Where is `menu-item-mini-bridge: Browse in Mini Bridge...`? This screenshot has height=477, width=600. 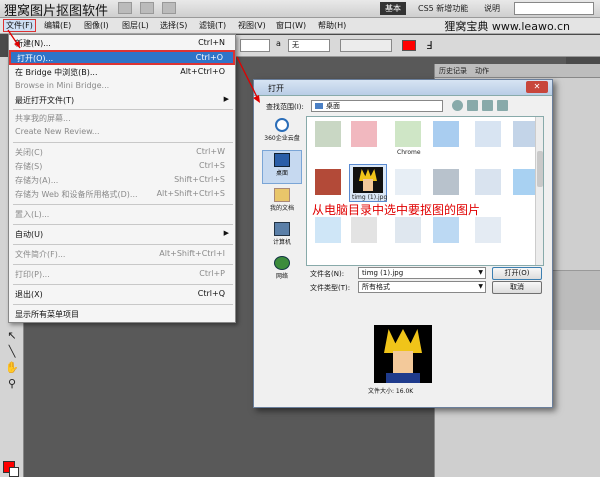
menu-item-mini-bridge: Browse in Mini Bridge... is located at coordinates (122, 86).